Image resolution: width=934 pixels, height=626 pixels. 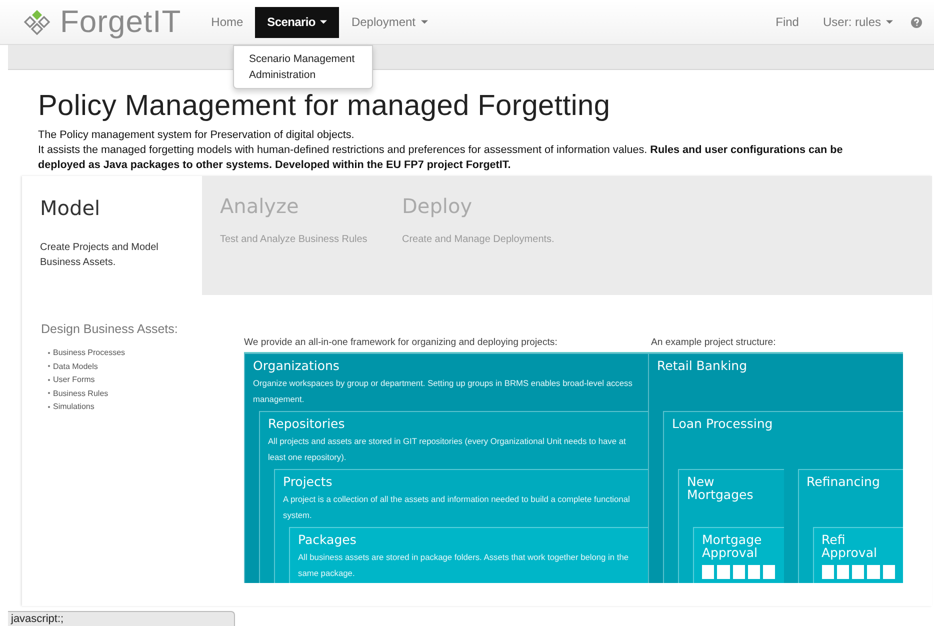 What do you see at coordinates (850, 546) in the screenshot?
I see `box-title: Refi Approval` at bounding box center [850, 546].